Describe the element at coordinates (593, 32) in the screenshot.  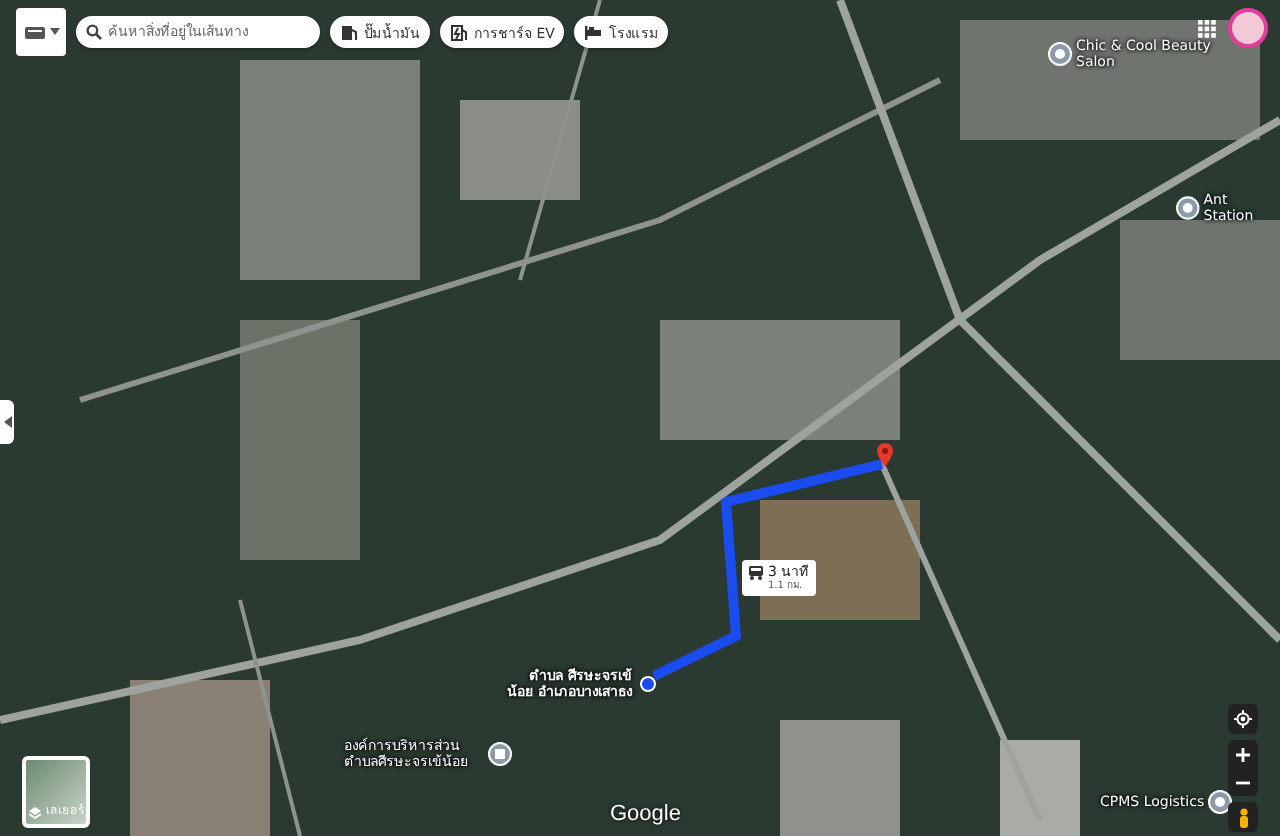
I see `bed-icon` at that location.